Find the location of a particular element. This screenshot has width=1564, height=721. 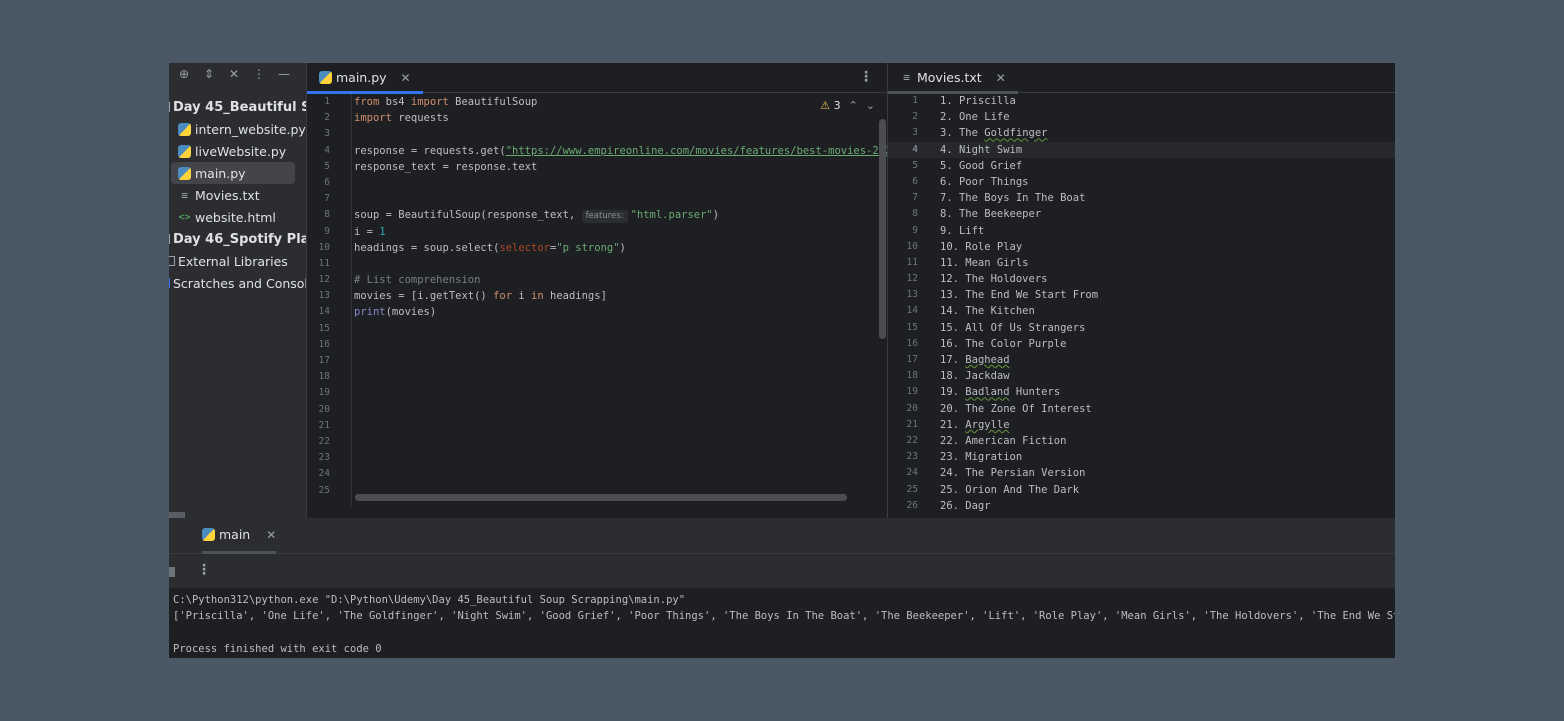

code-token: requests is located at coordinates (420, 118).